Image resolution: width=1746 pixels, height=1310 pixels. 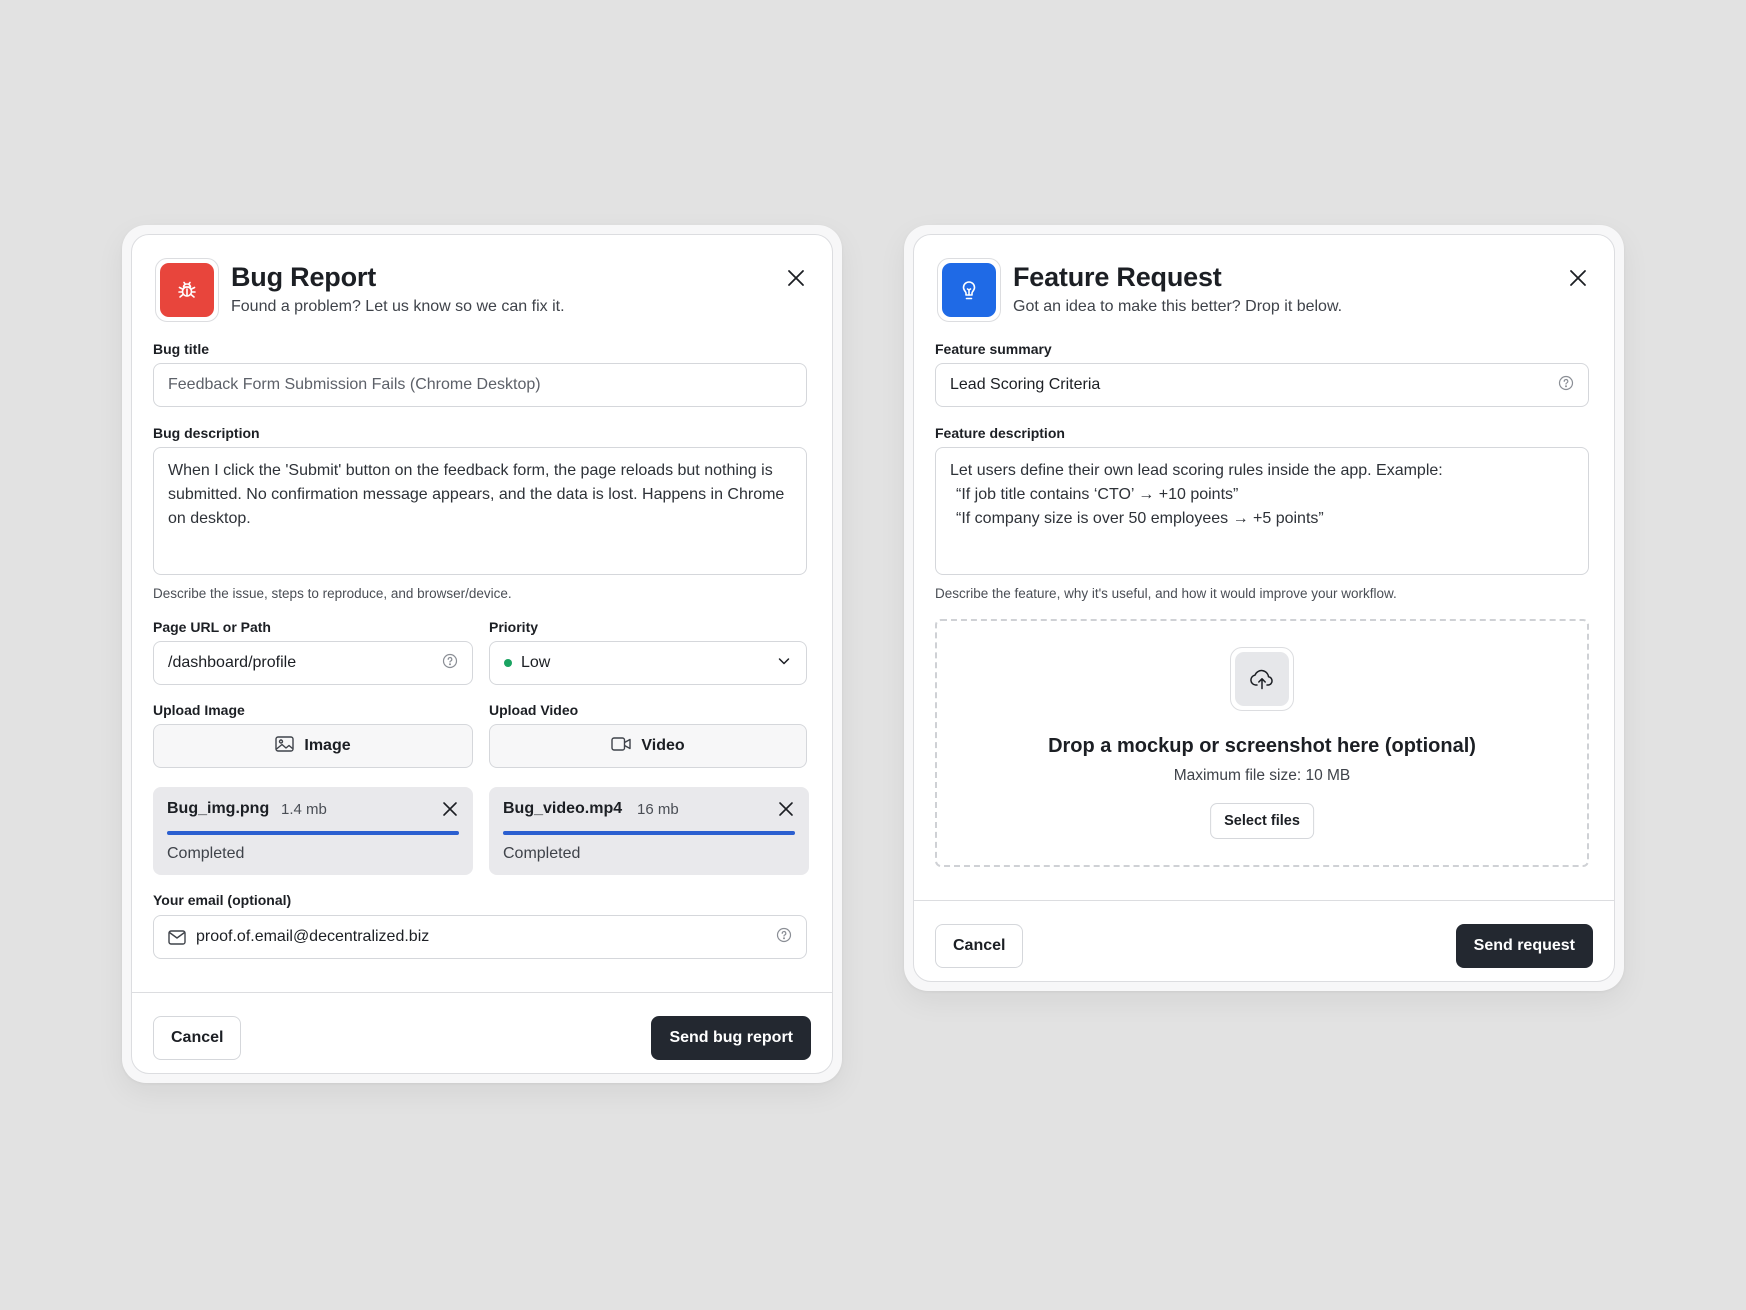 I want to click on feature-summary-label: Feature summary, so click(x=993, y=349).